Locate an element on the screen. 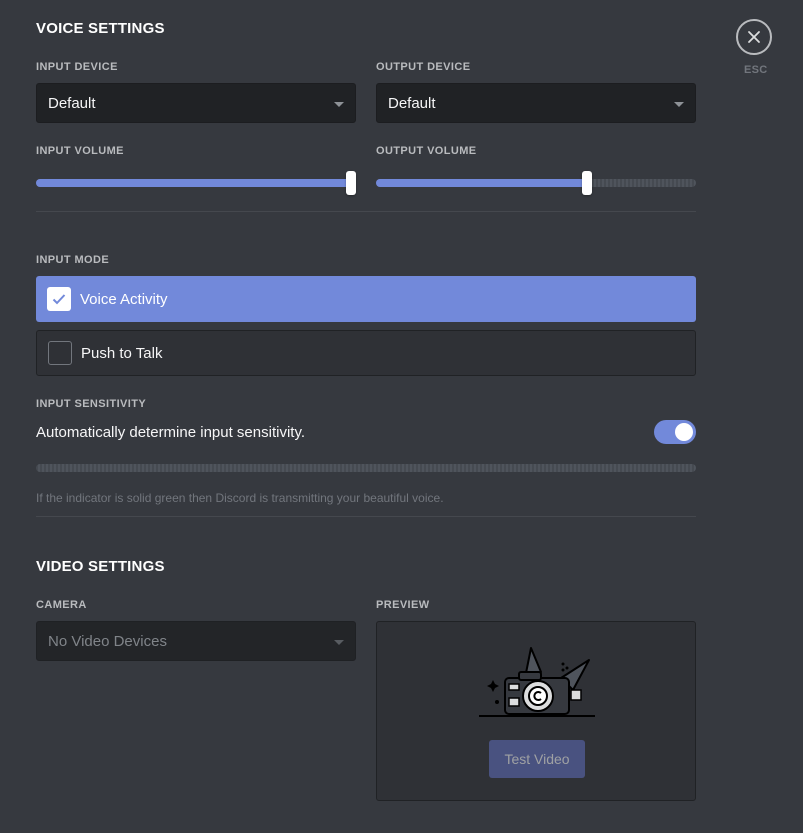  output-device-select: Default is located at coordinates (536, 103).